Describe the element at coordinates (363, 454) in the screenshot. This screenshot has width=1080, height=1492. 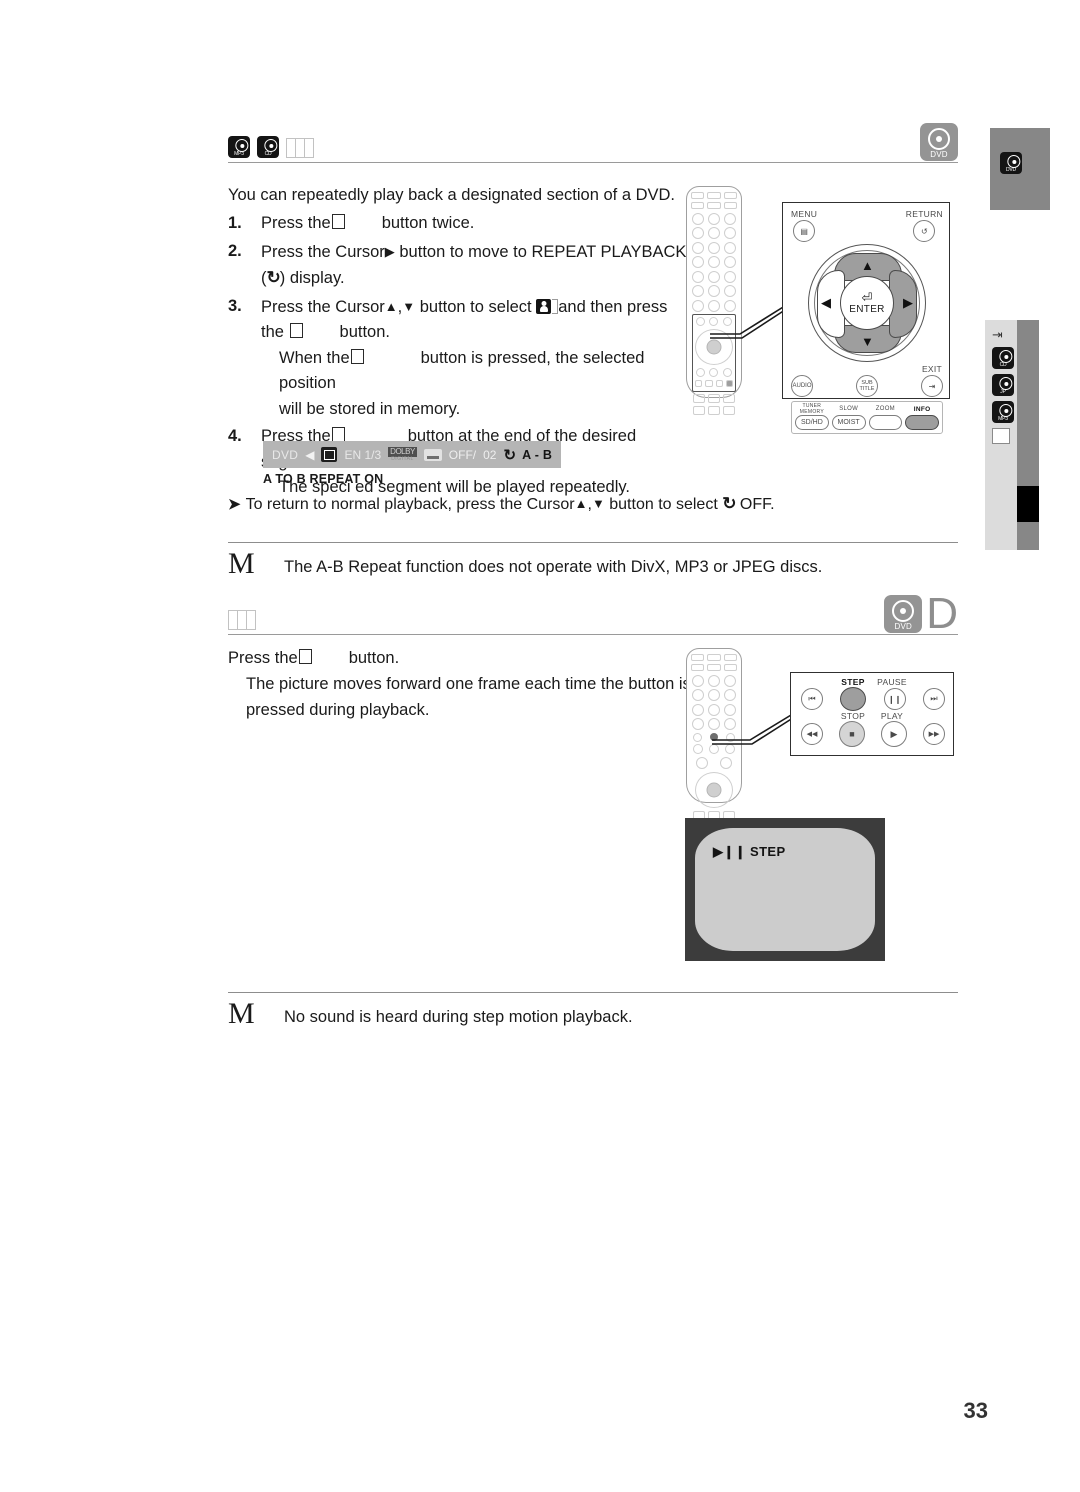
I see `osd-language: EN 1/3` at that location.